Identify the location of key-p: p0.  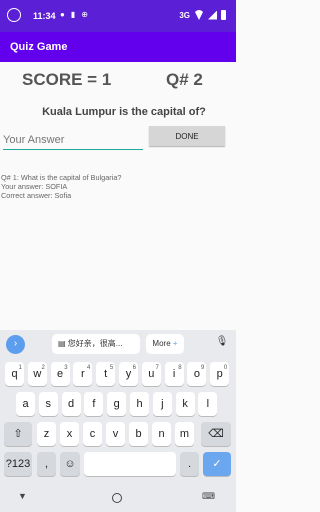
(220, 374).